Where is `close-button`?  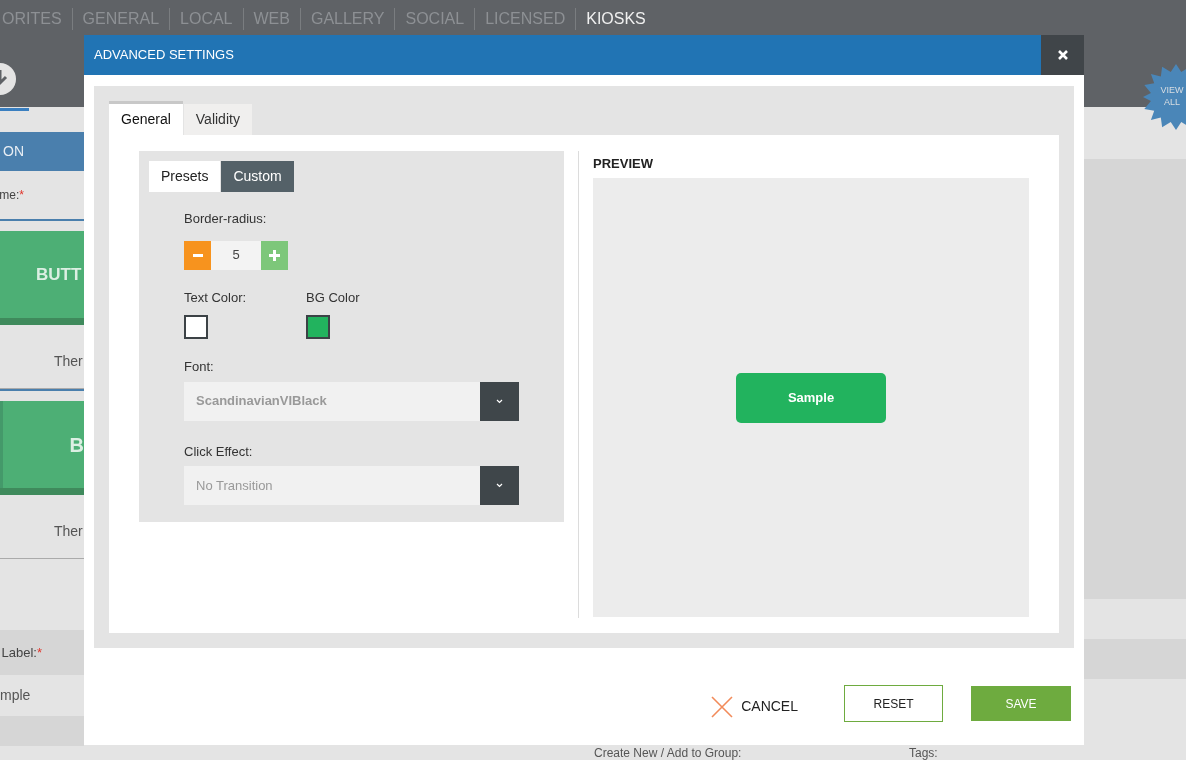
close-button is located at coordinates (1062, 55).